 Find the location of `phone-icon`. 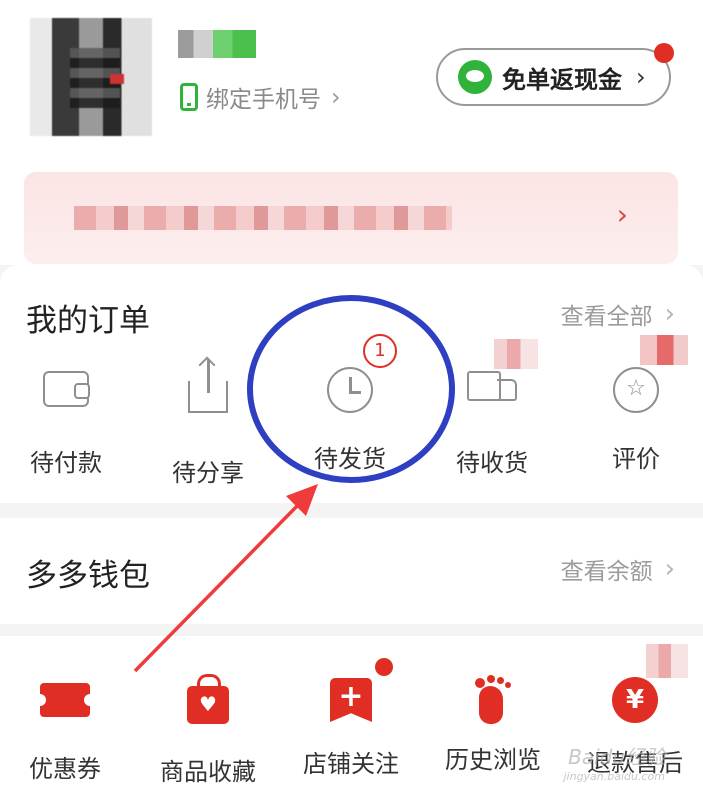

phone-icon is located at coordinates (189, 97).